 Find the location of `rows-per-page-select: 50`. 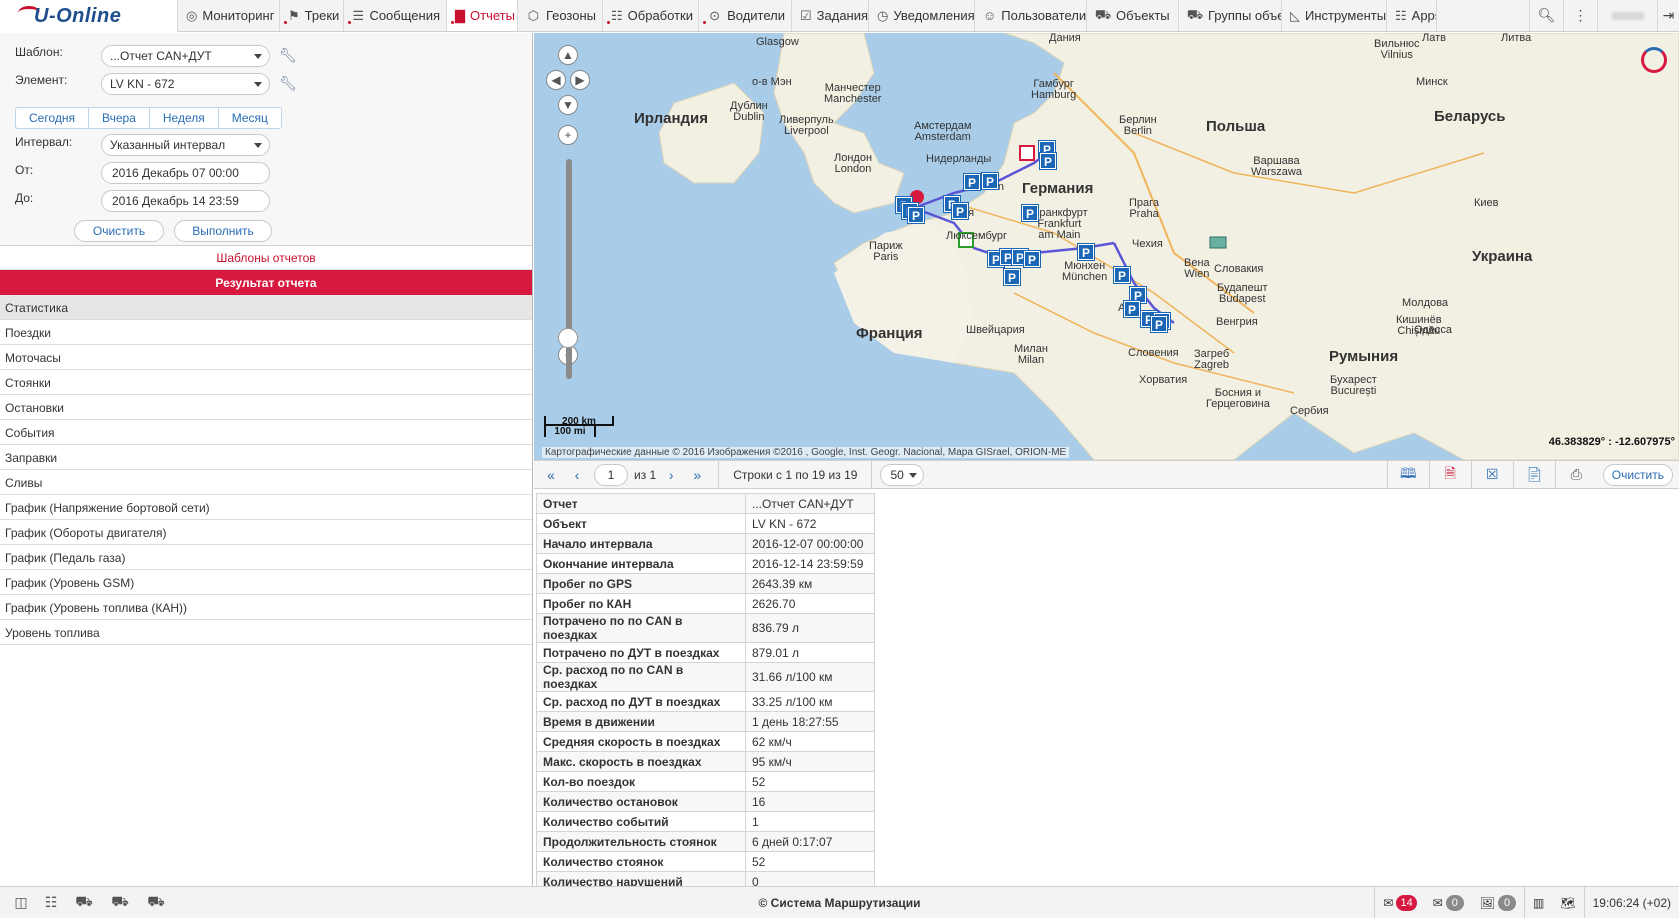

rows-per-page-select: 50 is located at coordinates (902, 474).